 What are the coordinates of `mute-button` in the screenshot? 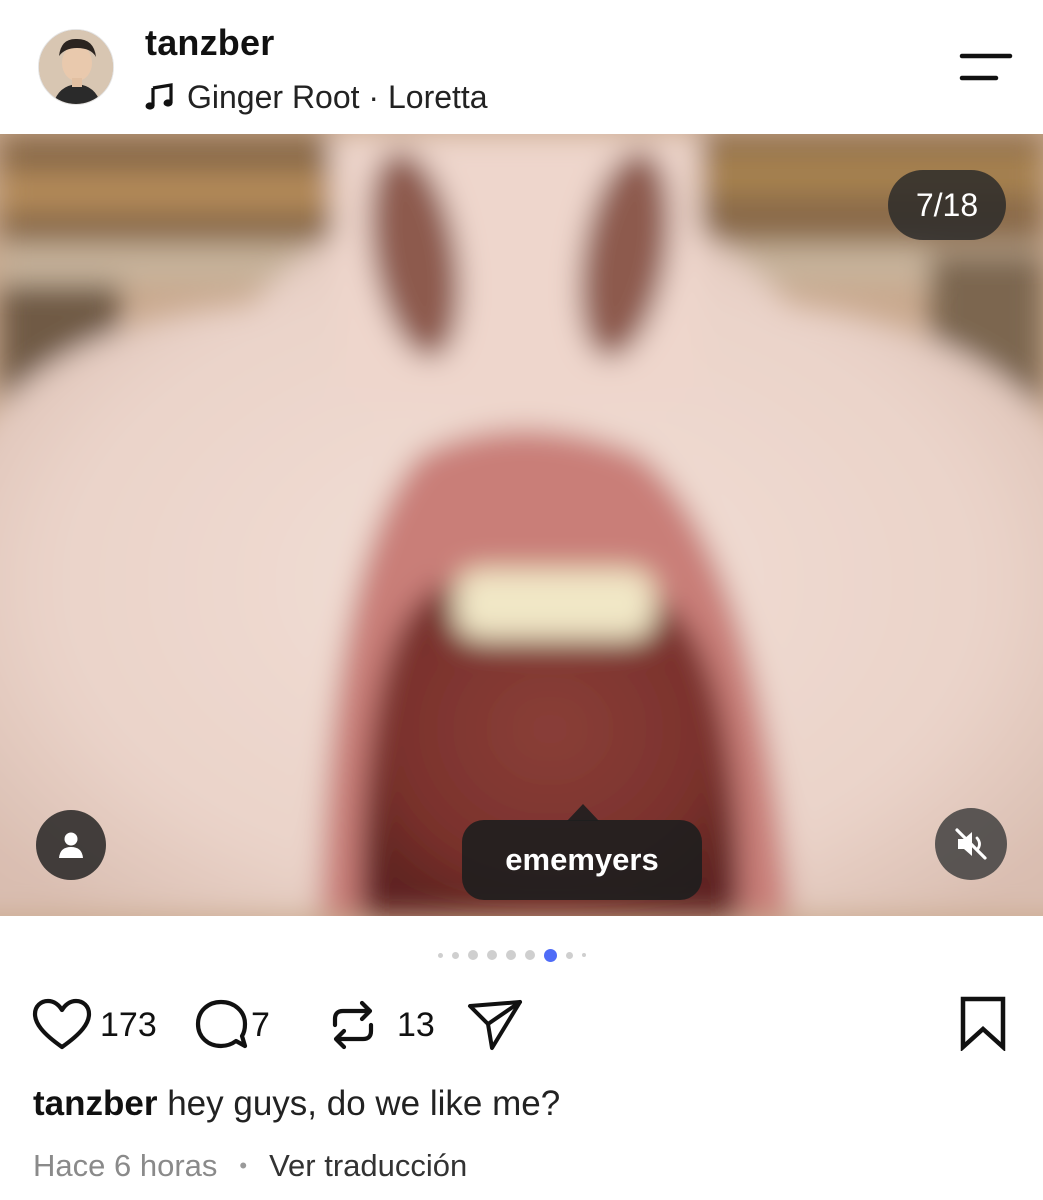 It's located at (971, 844).